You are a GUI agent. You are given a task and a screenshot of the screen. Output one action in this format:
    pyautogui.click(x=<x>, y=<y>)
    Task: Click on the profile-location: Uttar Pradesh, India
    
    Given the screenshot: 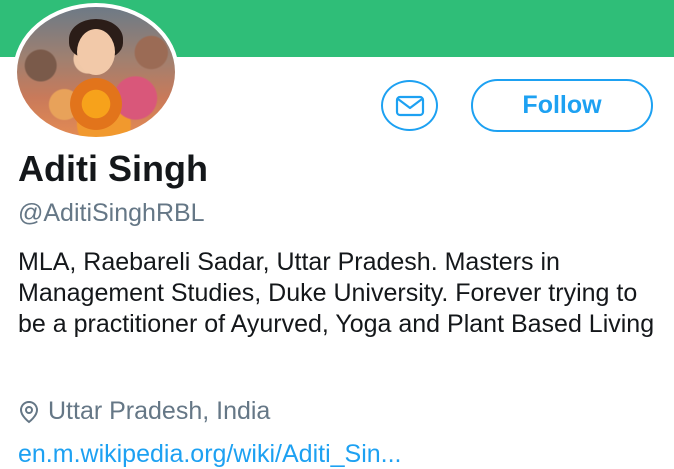 What is the action you would take?
    pyautogui.click(x=144, y=411)
    